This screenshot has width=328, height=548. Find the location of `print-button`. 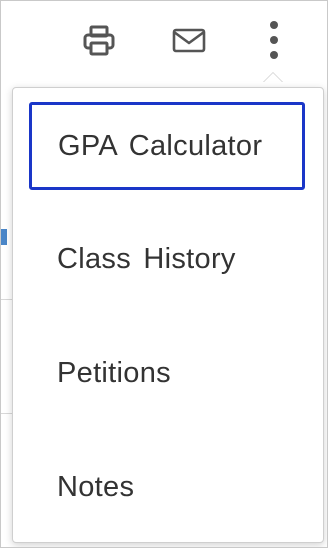

print-button is located at coordinates (99, 41).